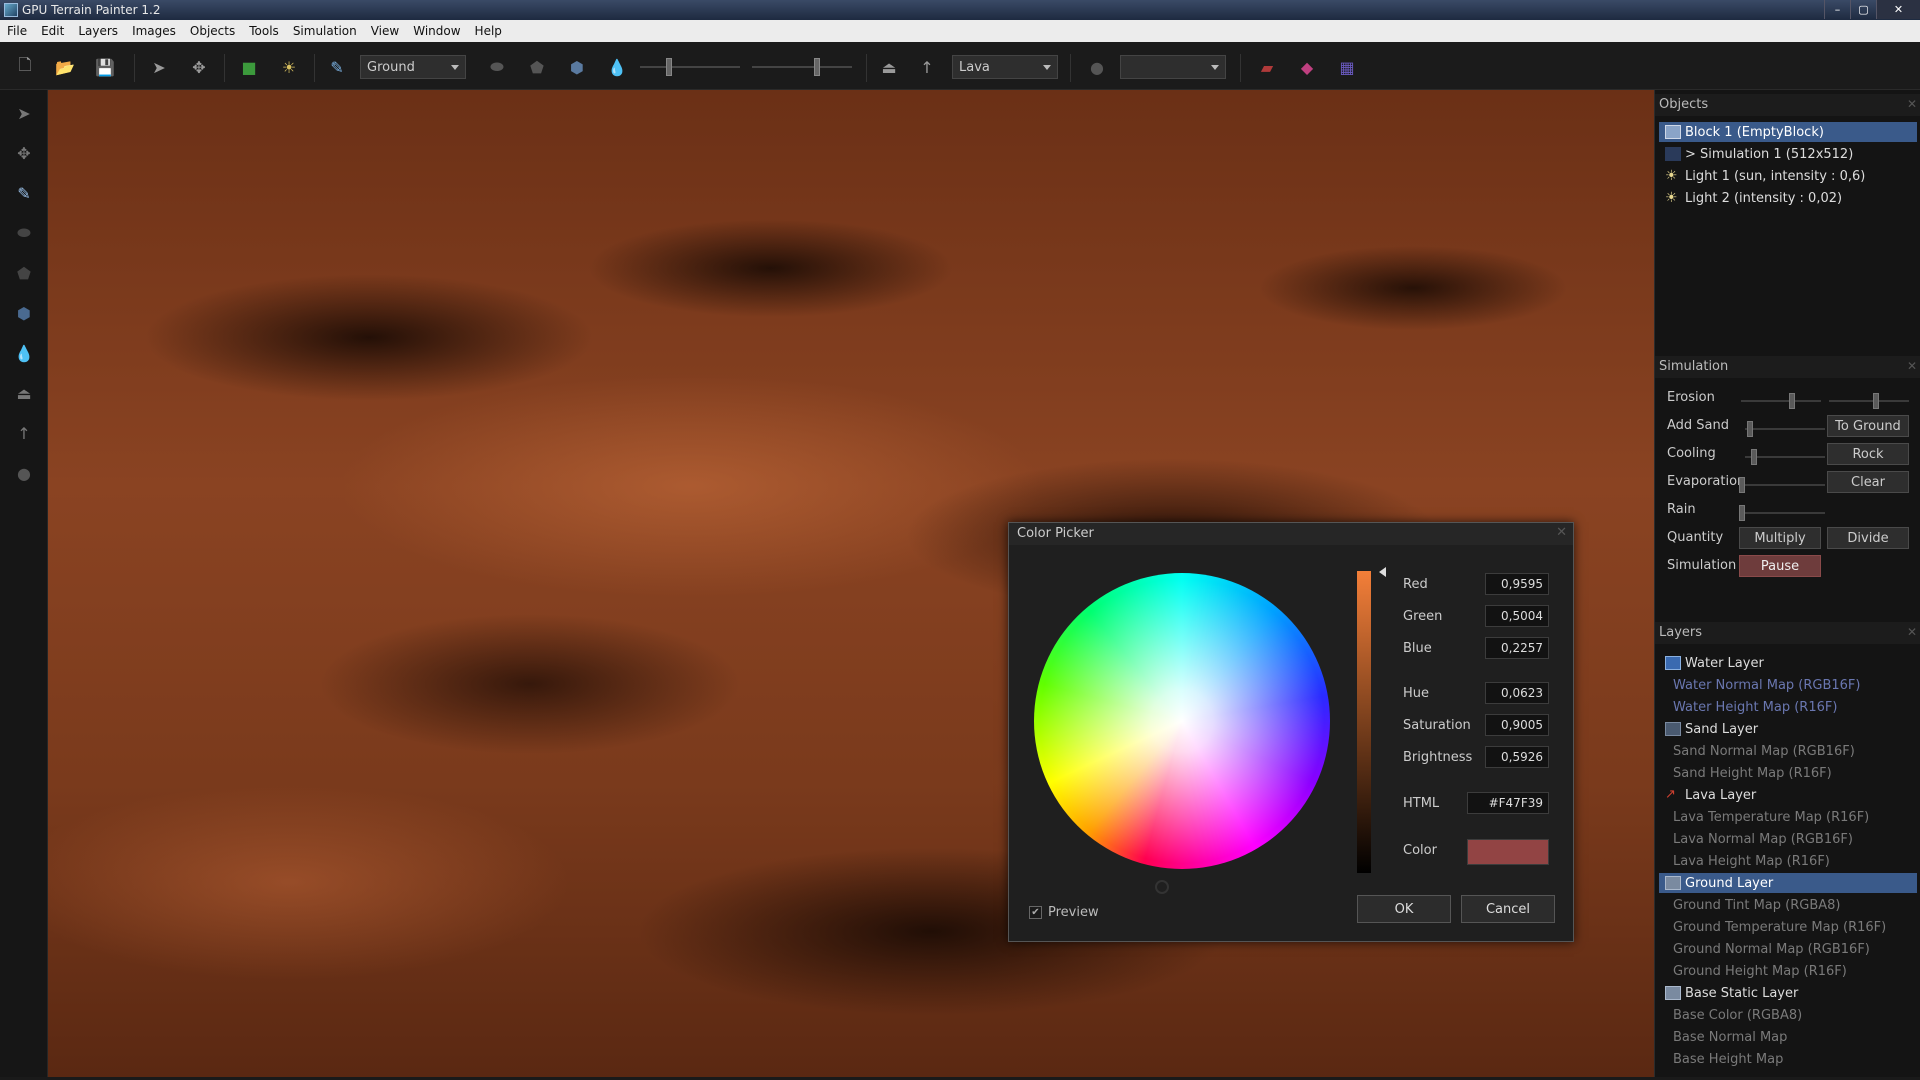 The width and height of the screenshot is (1920, 1080). What do you see at coordinates (154, 31) in the screenshot?
I see `menu-images: Images` at bounding box center [154, 31].